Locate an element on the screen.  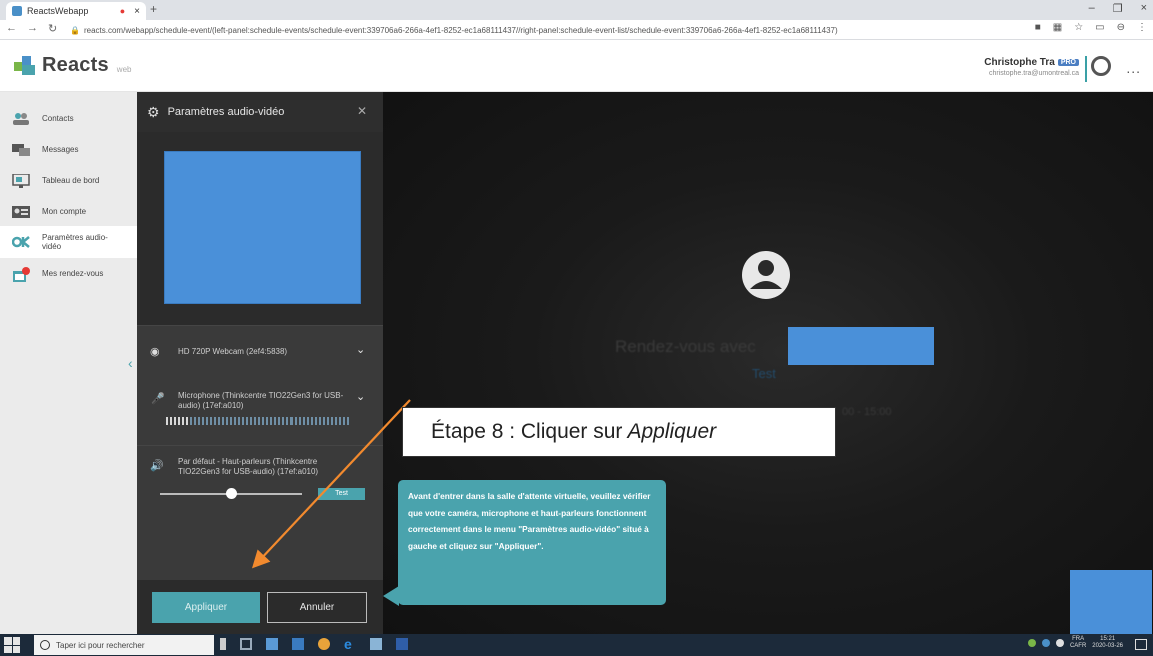
collapse-panel-button: ‹ is located at coordinates (130, 363).